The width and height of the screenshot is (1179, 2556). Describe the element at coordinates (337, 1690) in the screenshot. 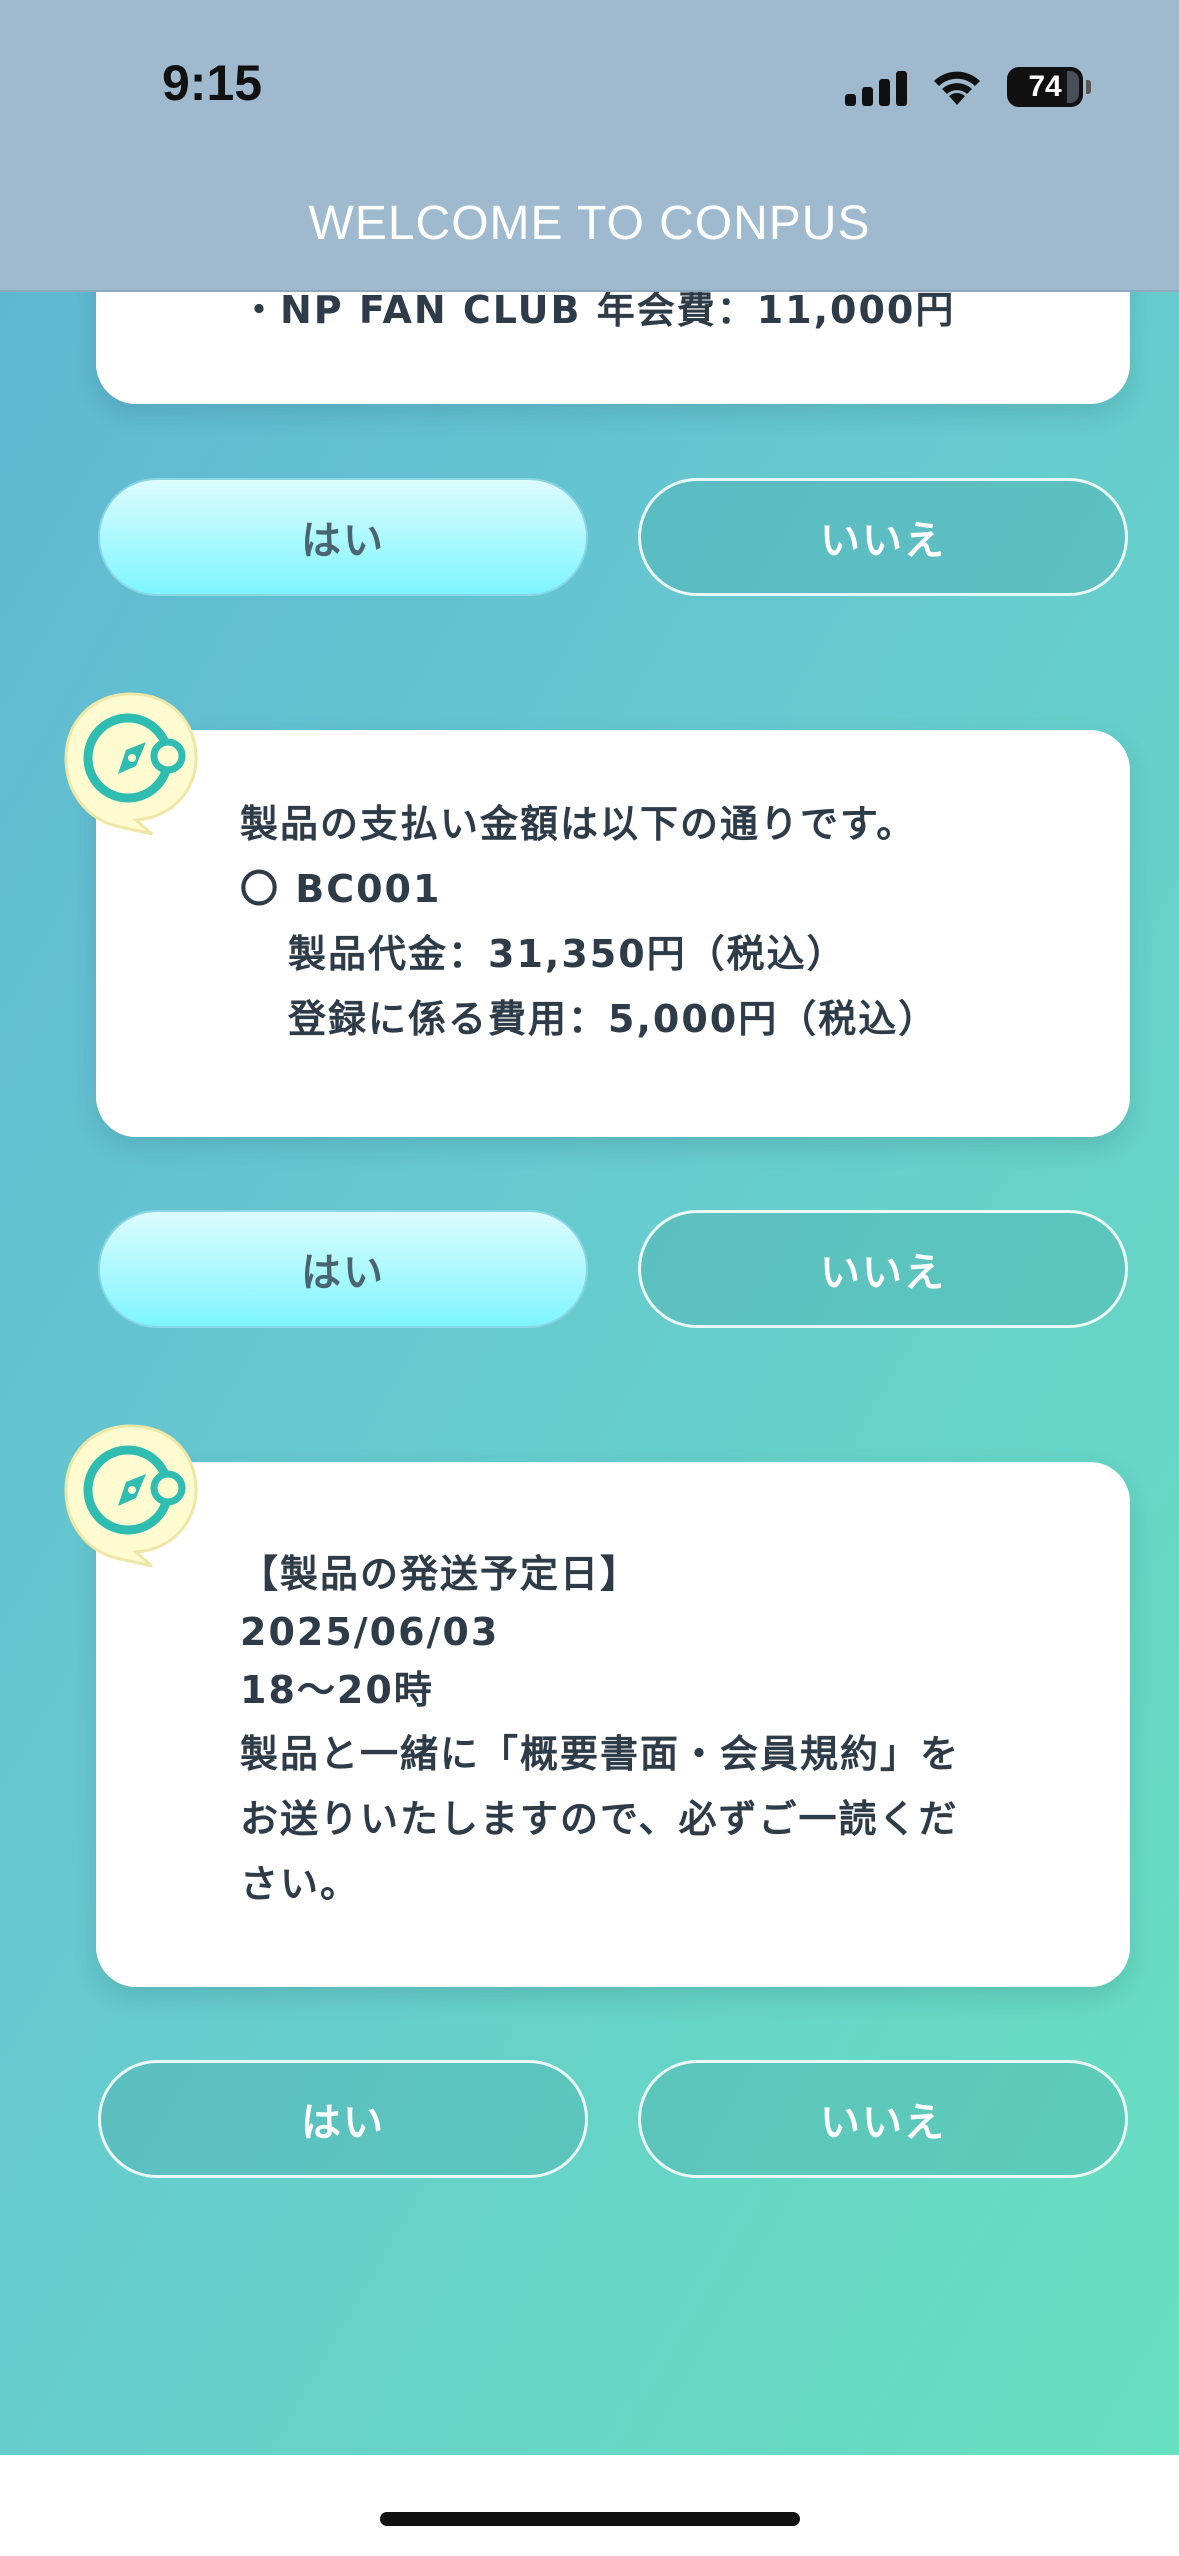

I see `shipping-time: 18〜20時` at that location.